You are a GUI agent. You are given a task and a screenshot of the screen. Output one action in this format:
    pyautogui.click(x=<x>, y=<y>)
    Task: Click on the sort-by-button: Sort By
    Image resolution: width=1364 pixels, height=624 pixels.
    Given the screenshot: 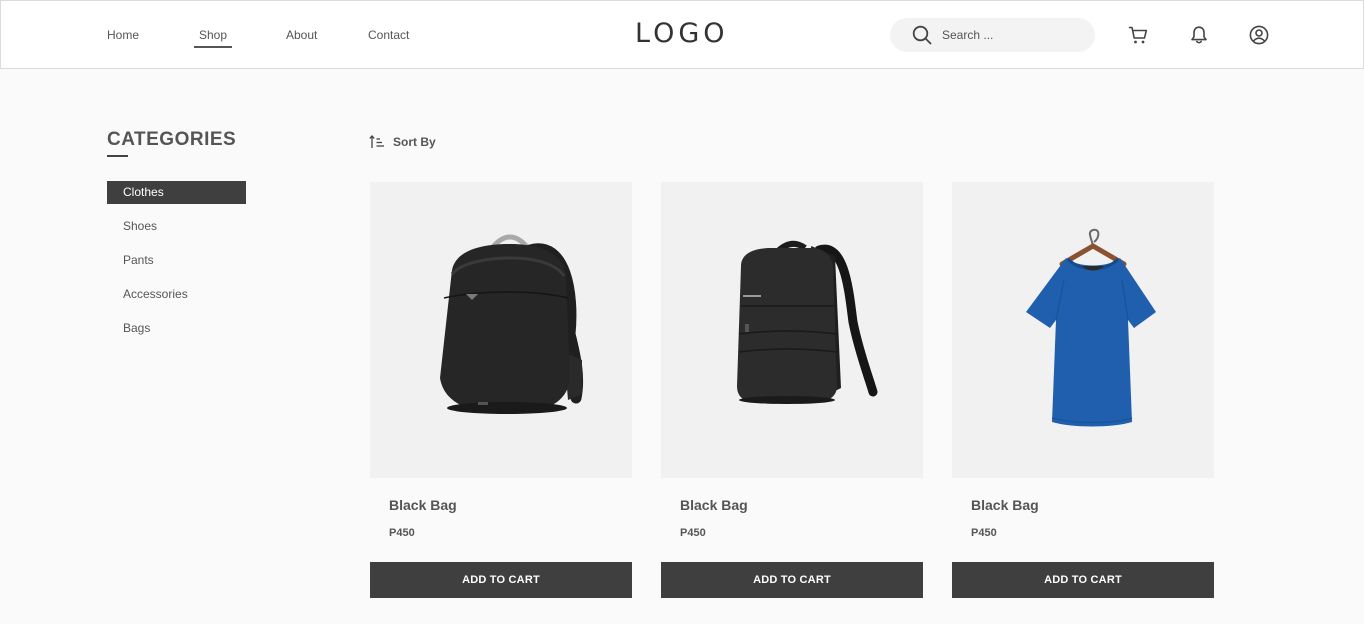 What is the action you would take?
    pyautogui.click(x=402, y=142)
    